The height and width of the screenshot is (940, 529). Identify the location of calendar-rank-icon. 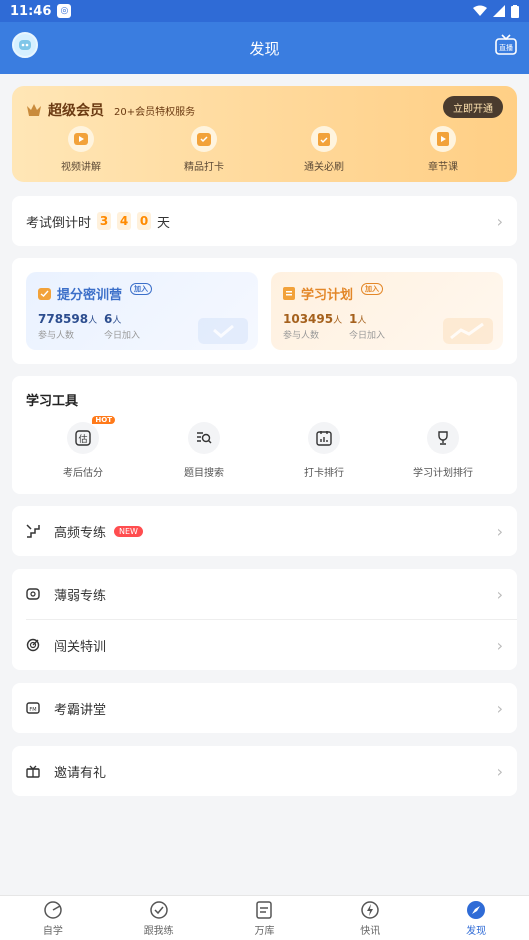
(324, 438).